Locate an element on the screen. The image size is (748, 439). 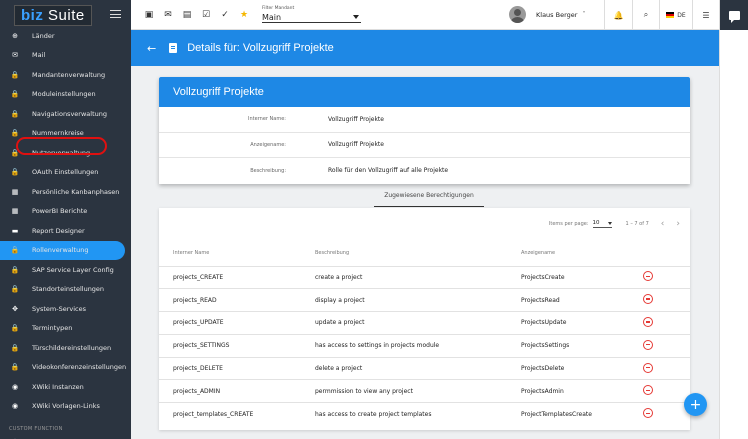
items-per-page-select: 10 is located at coordinates (602, 224).